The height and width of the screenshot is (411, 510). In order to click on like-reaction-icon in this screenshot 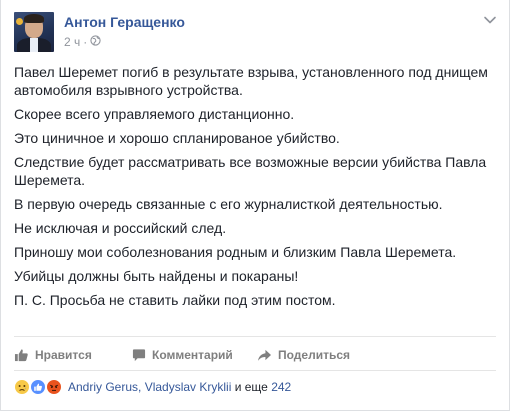, I will do `click(38, 387)`.